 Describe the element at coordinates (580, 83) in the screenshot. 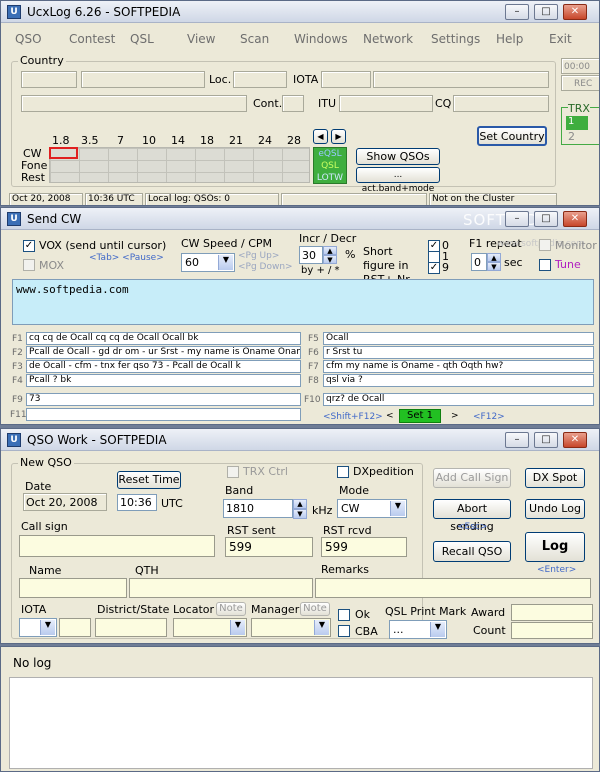

I see `rec-button: REC` at that location.